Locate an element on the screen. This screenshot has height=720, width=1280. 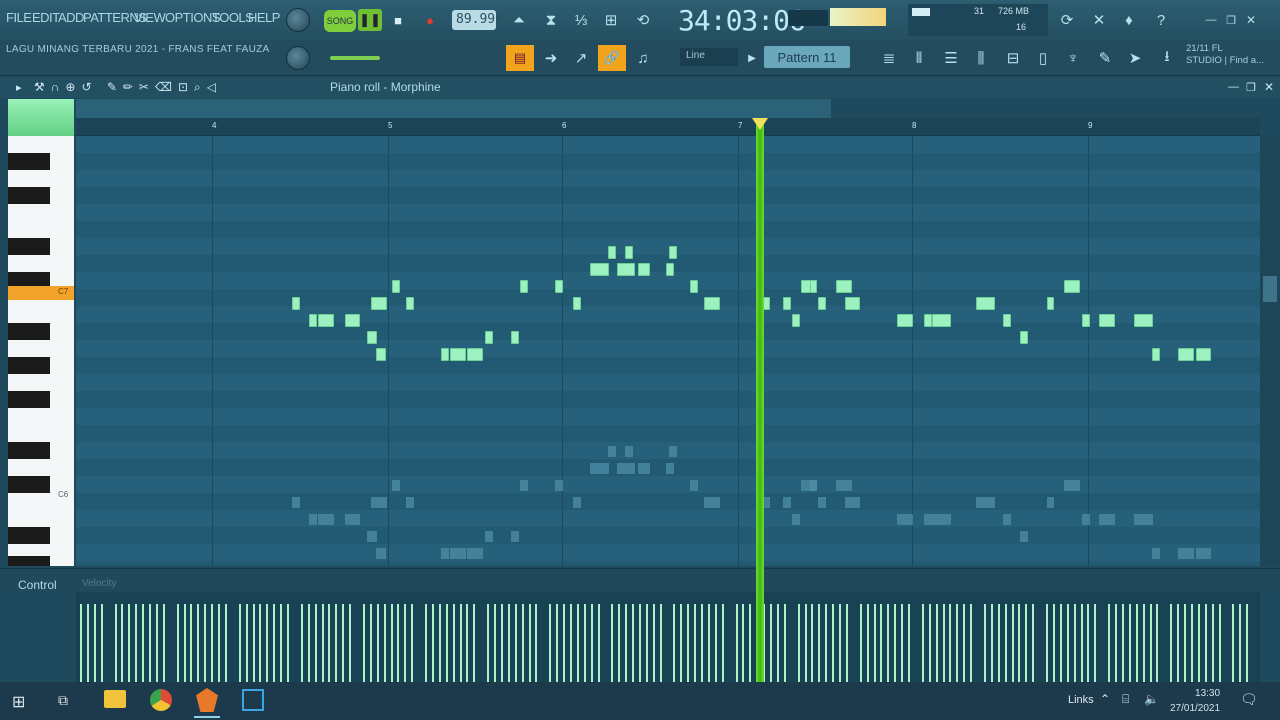
tempo-display: 89.998 is located at coordinates (477, 20).